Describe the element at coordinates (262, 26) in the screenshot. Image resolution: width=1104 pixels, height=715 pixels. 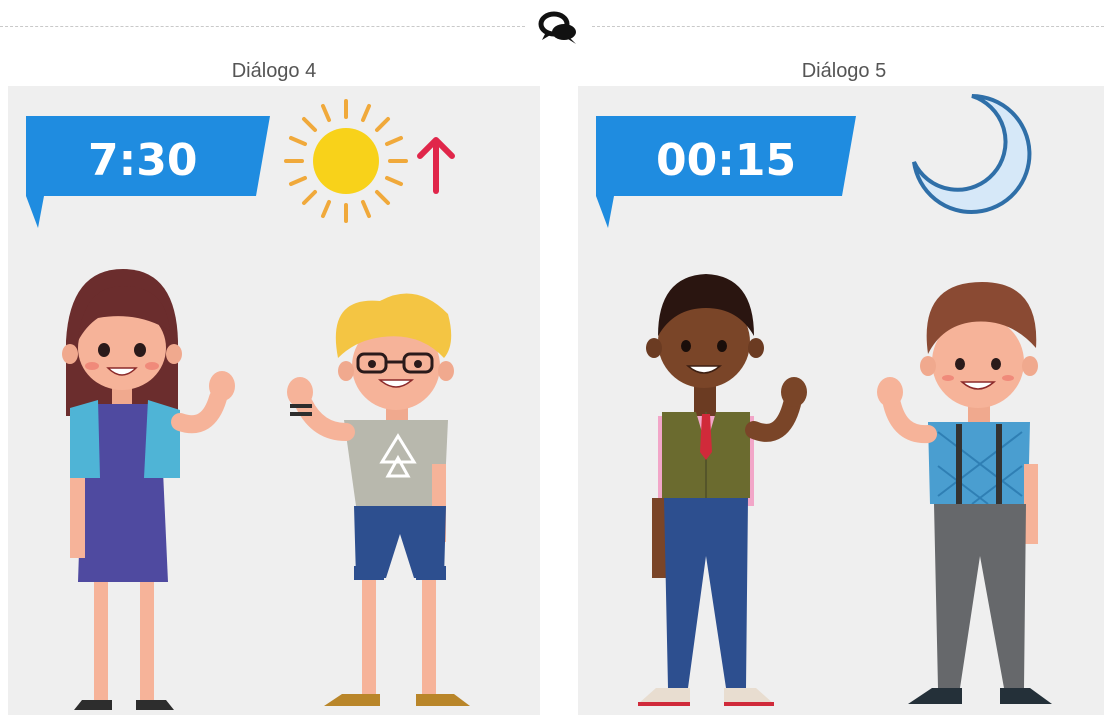
I see `divider-line-left` at that location.